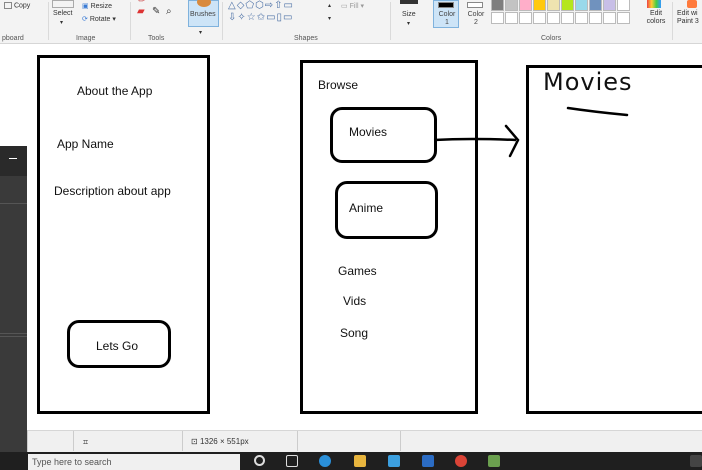 The width and height of the screenshot is (702, 470). What do you see at coordinates (156, 11) in the screenshot?
I see `color-picker-icon: ✎` at bounding box center [156, 11].